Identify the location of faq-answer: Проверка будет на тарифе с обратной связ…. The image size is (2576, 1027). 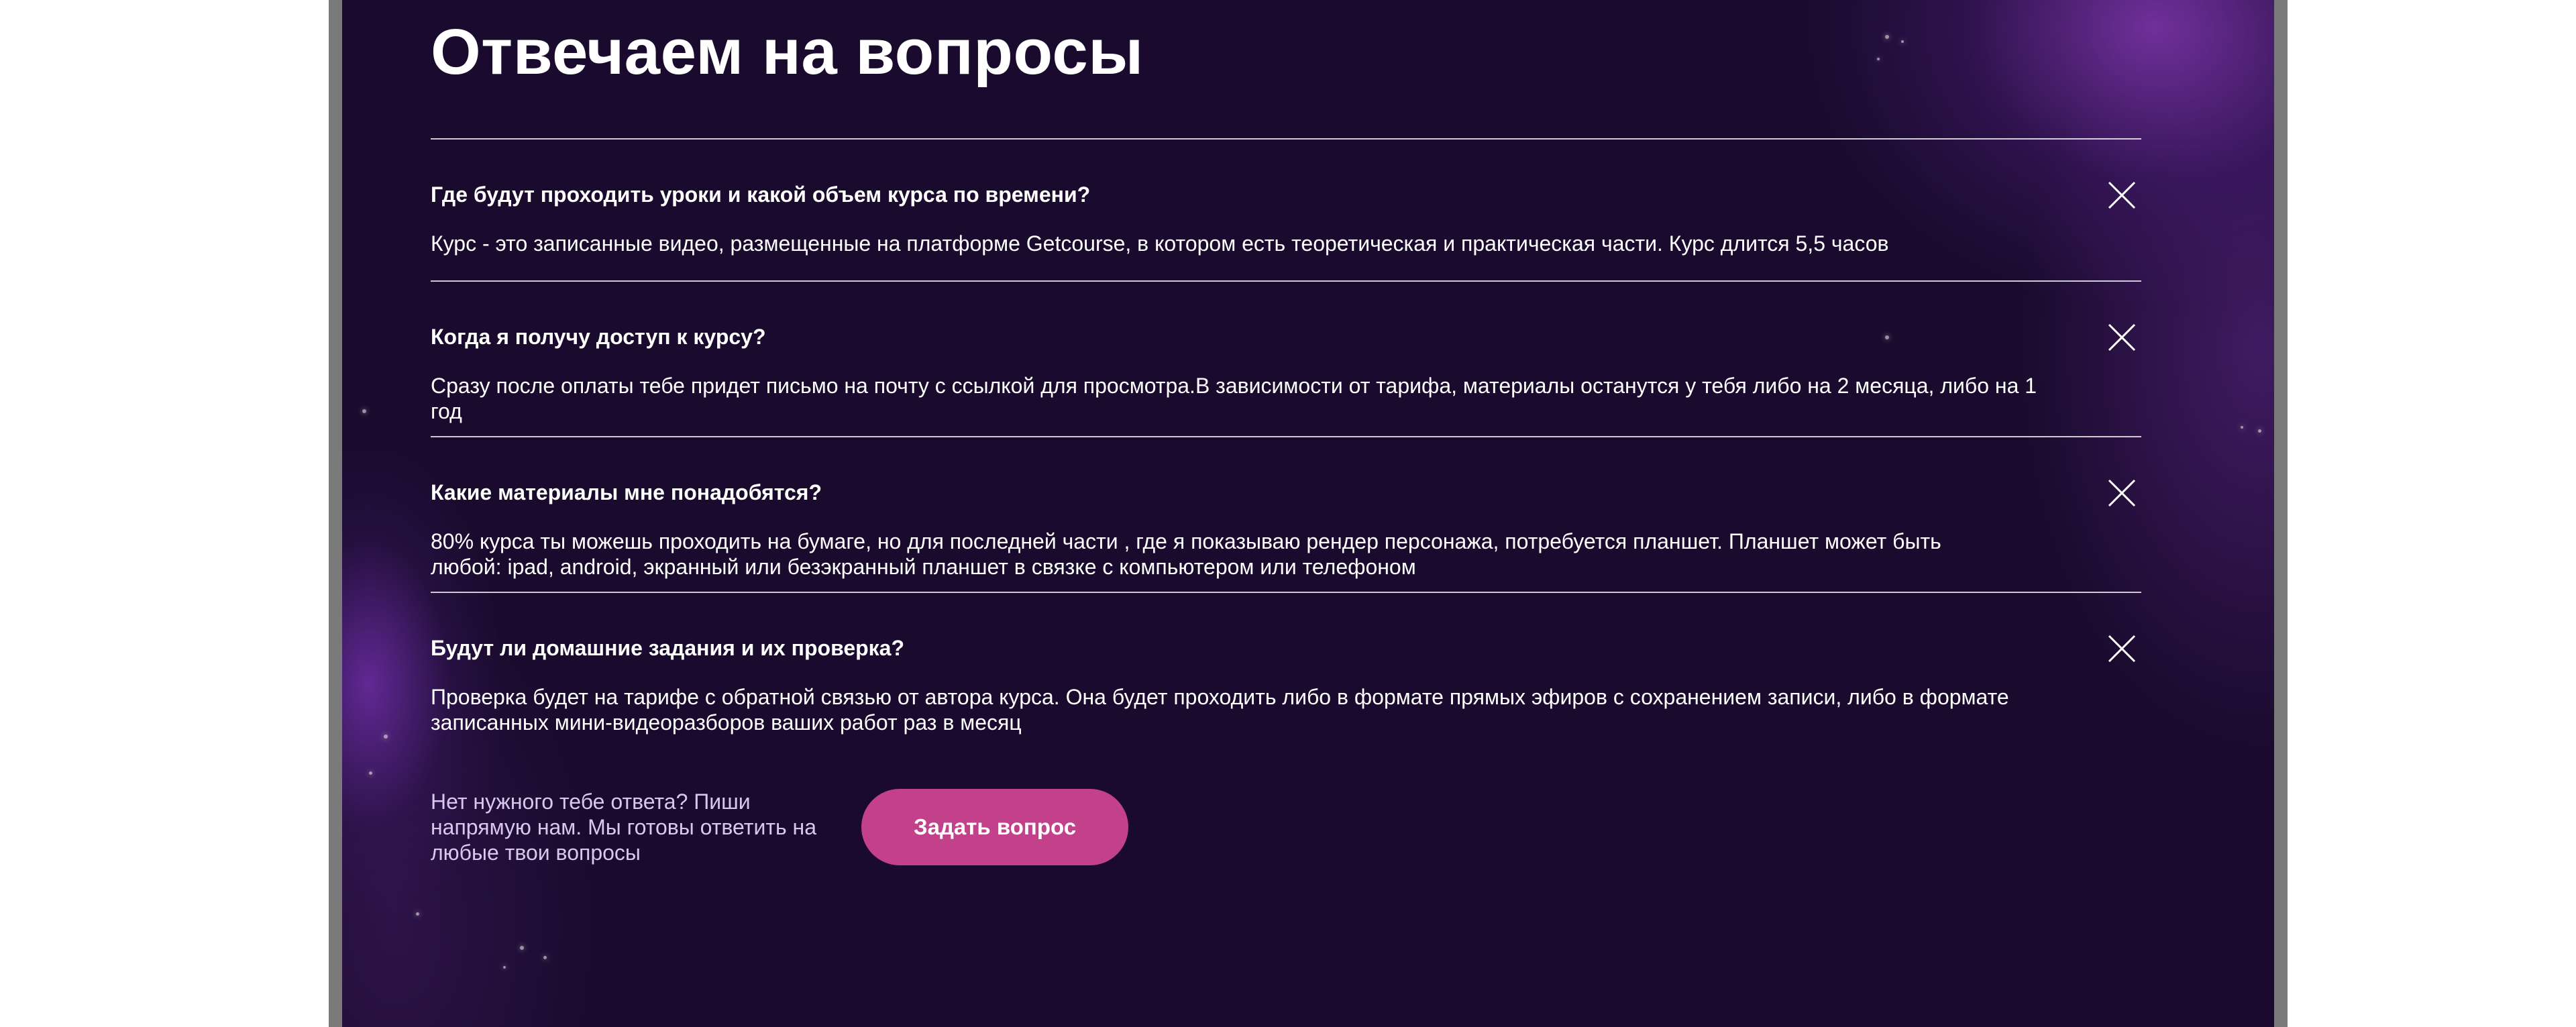
(1220, 710).